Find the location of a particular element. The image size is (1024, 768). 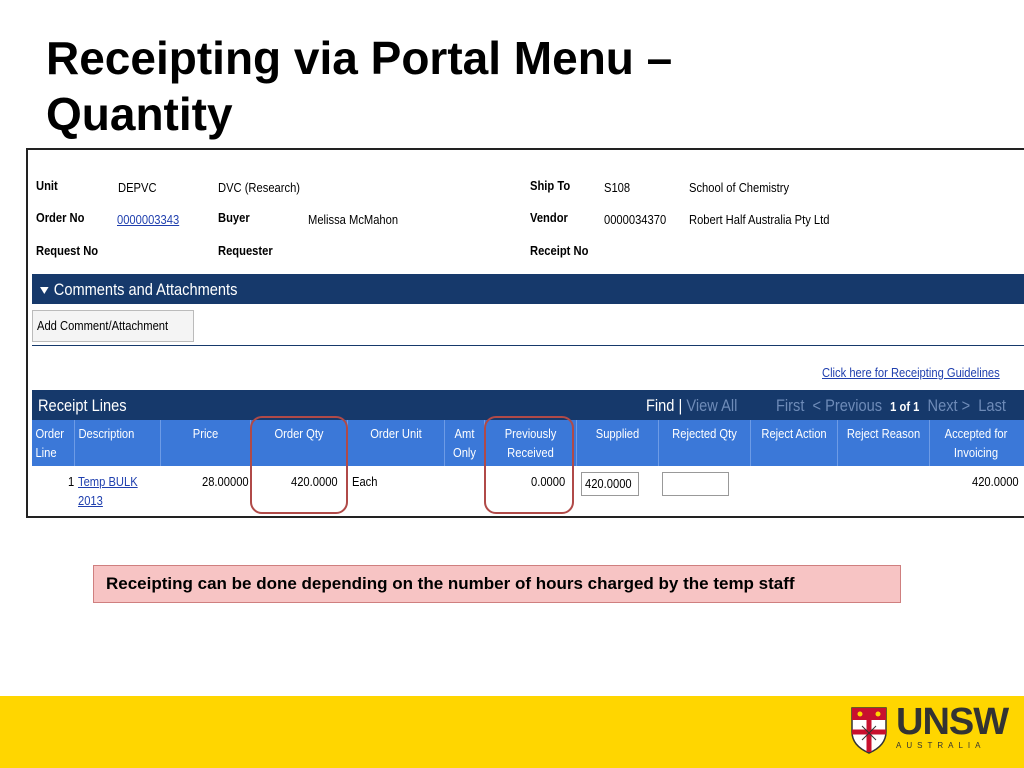

add-comment-attachment-button: Add Comment/Attachment is located at coordinates (113, 326).